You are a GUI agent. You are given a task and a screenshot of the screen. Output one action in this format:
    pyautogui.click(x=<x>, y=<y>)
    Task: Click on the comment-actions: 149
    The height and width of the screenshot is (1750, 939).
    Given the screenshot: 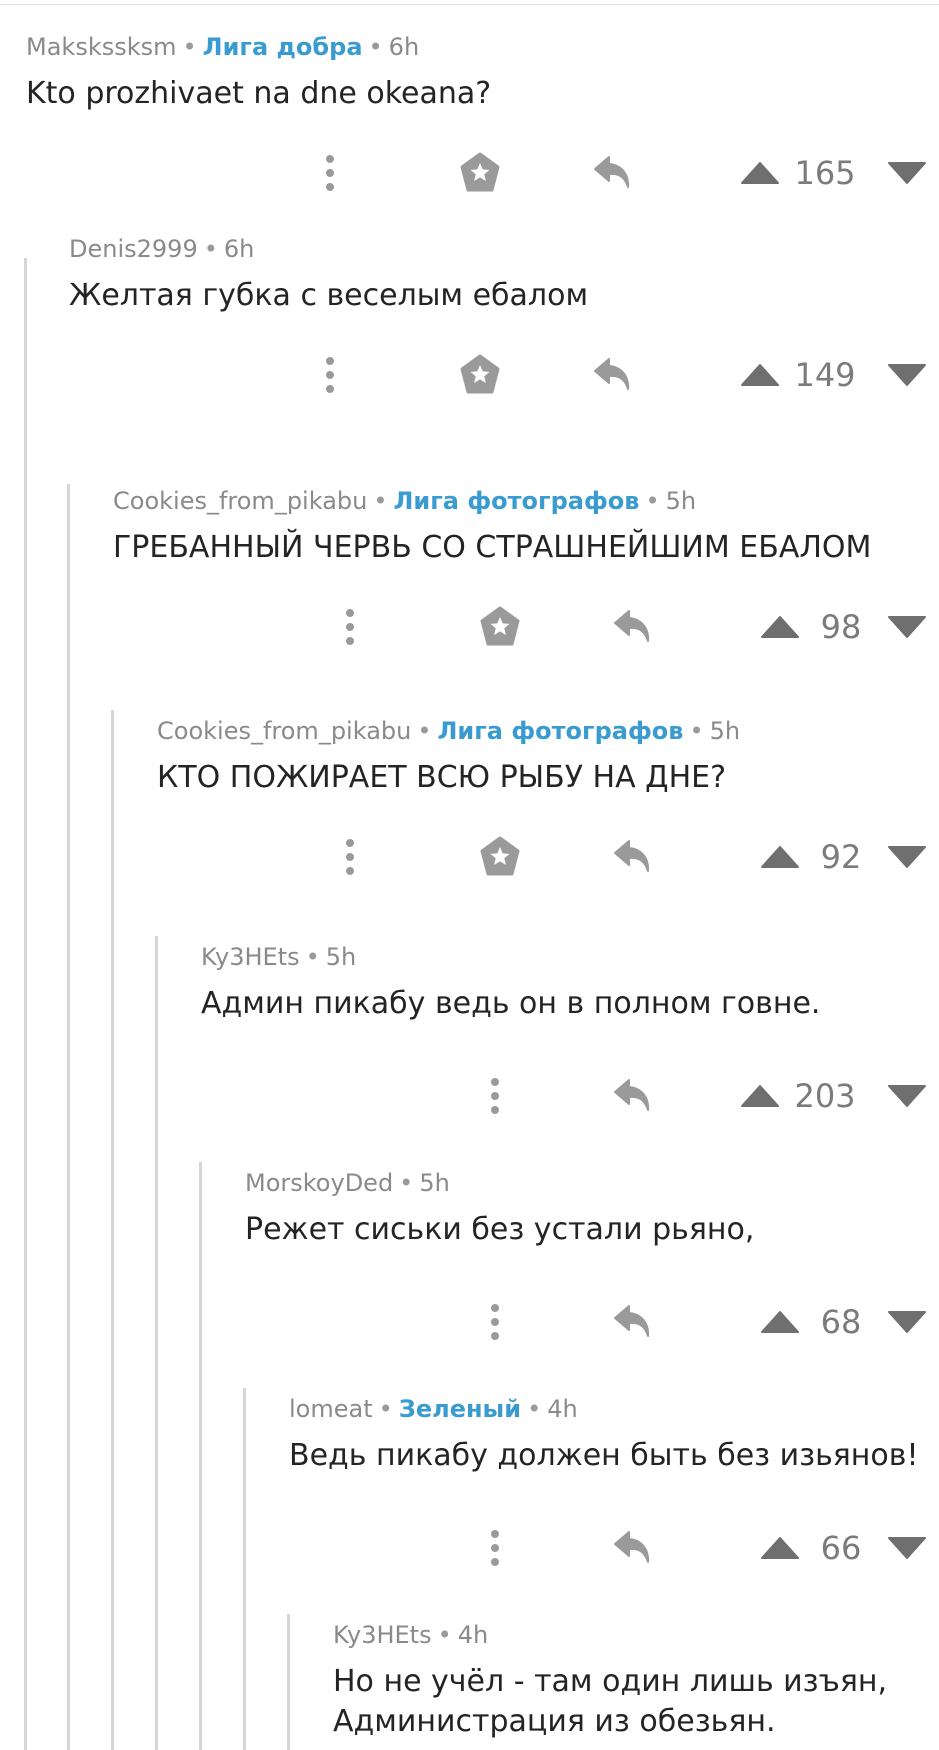 What is the action you would take?
    pyautogui.click(x=469, y=375)
    